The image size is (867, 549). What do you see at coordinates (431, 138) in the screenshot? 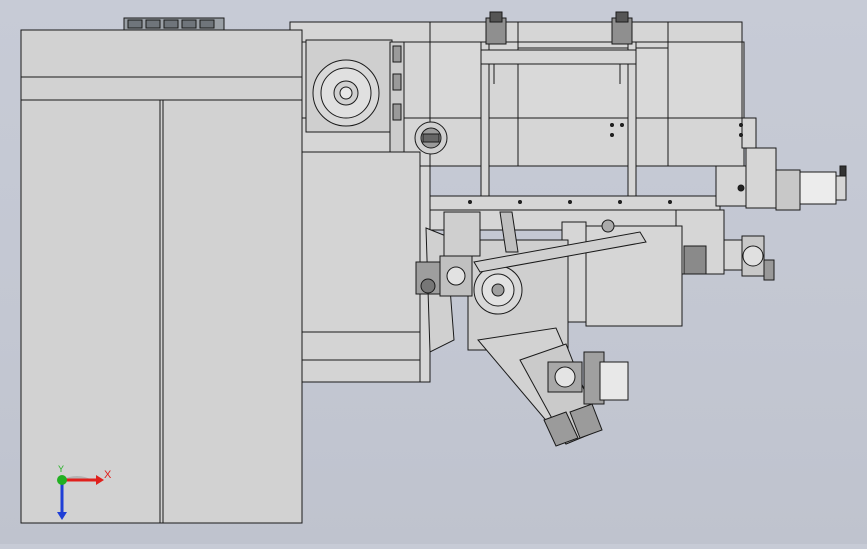
I see `coupling-flange` at bounding box center [431, 138].